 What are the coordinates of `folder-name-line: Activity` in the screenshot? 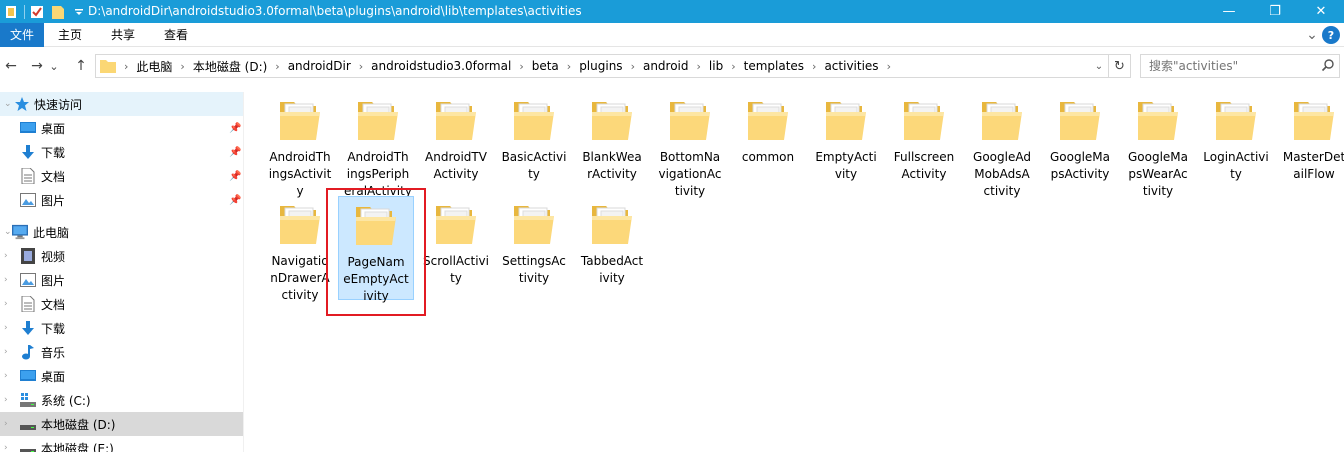 It's located at (456, 174).